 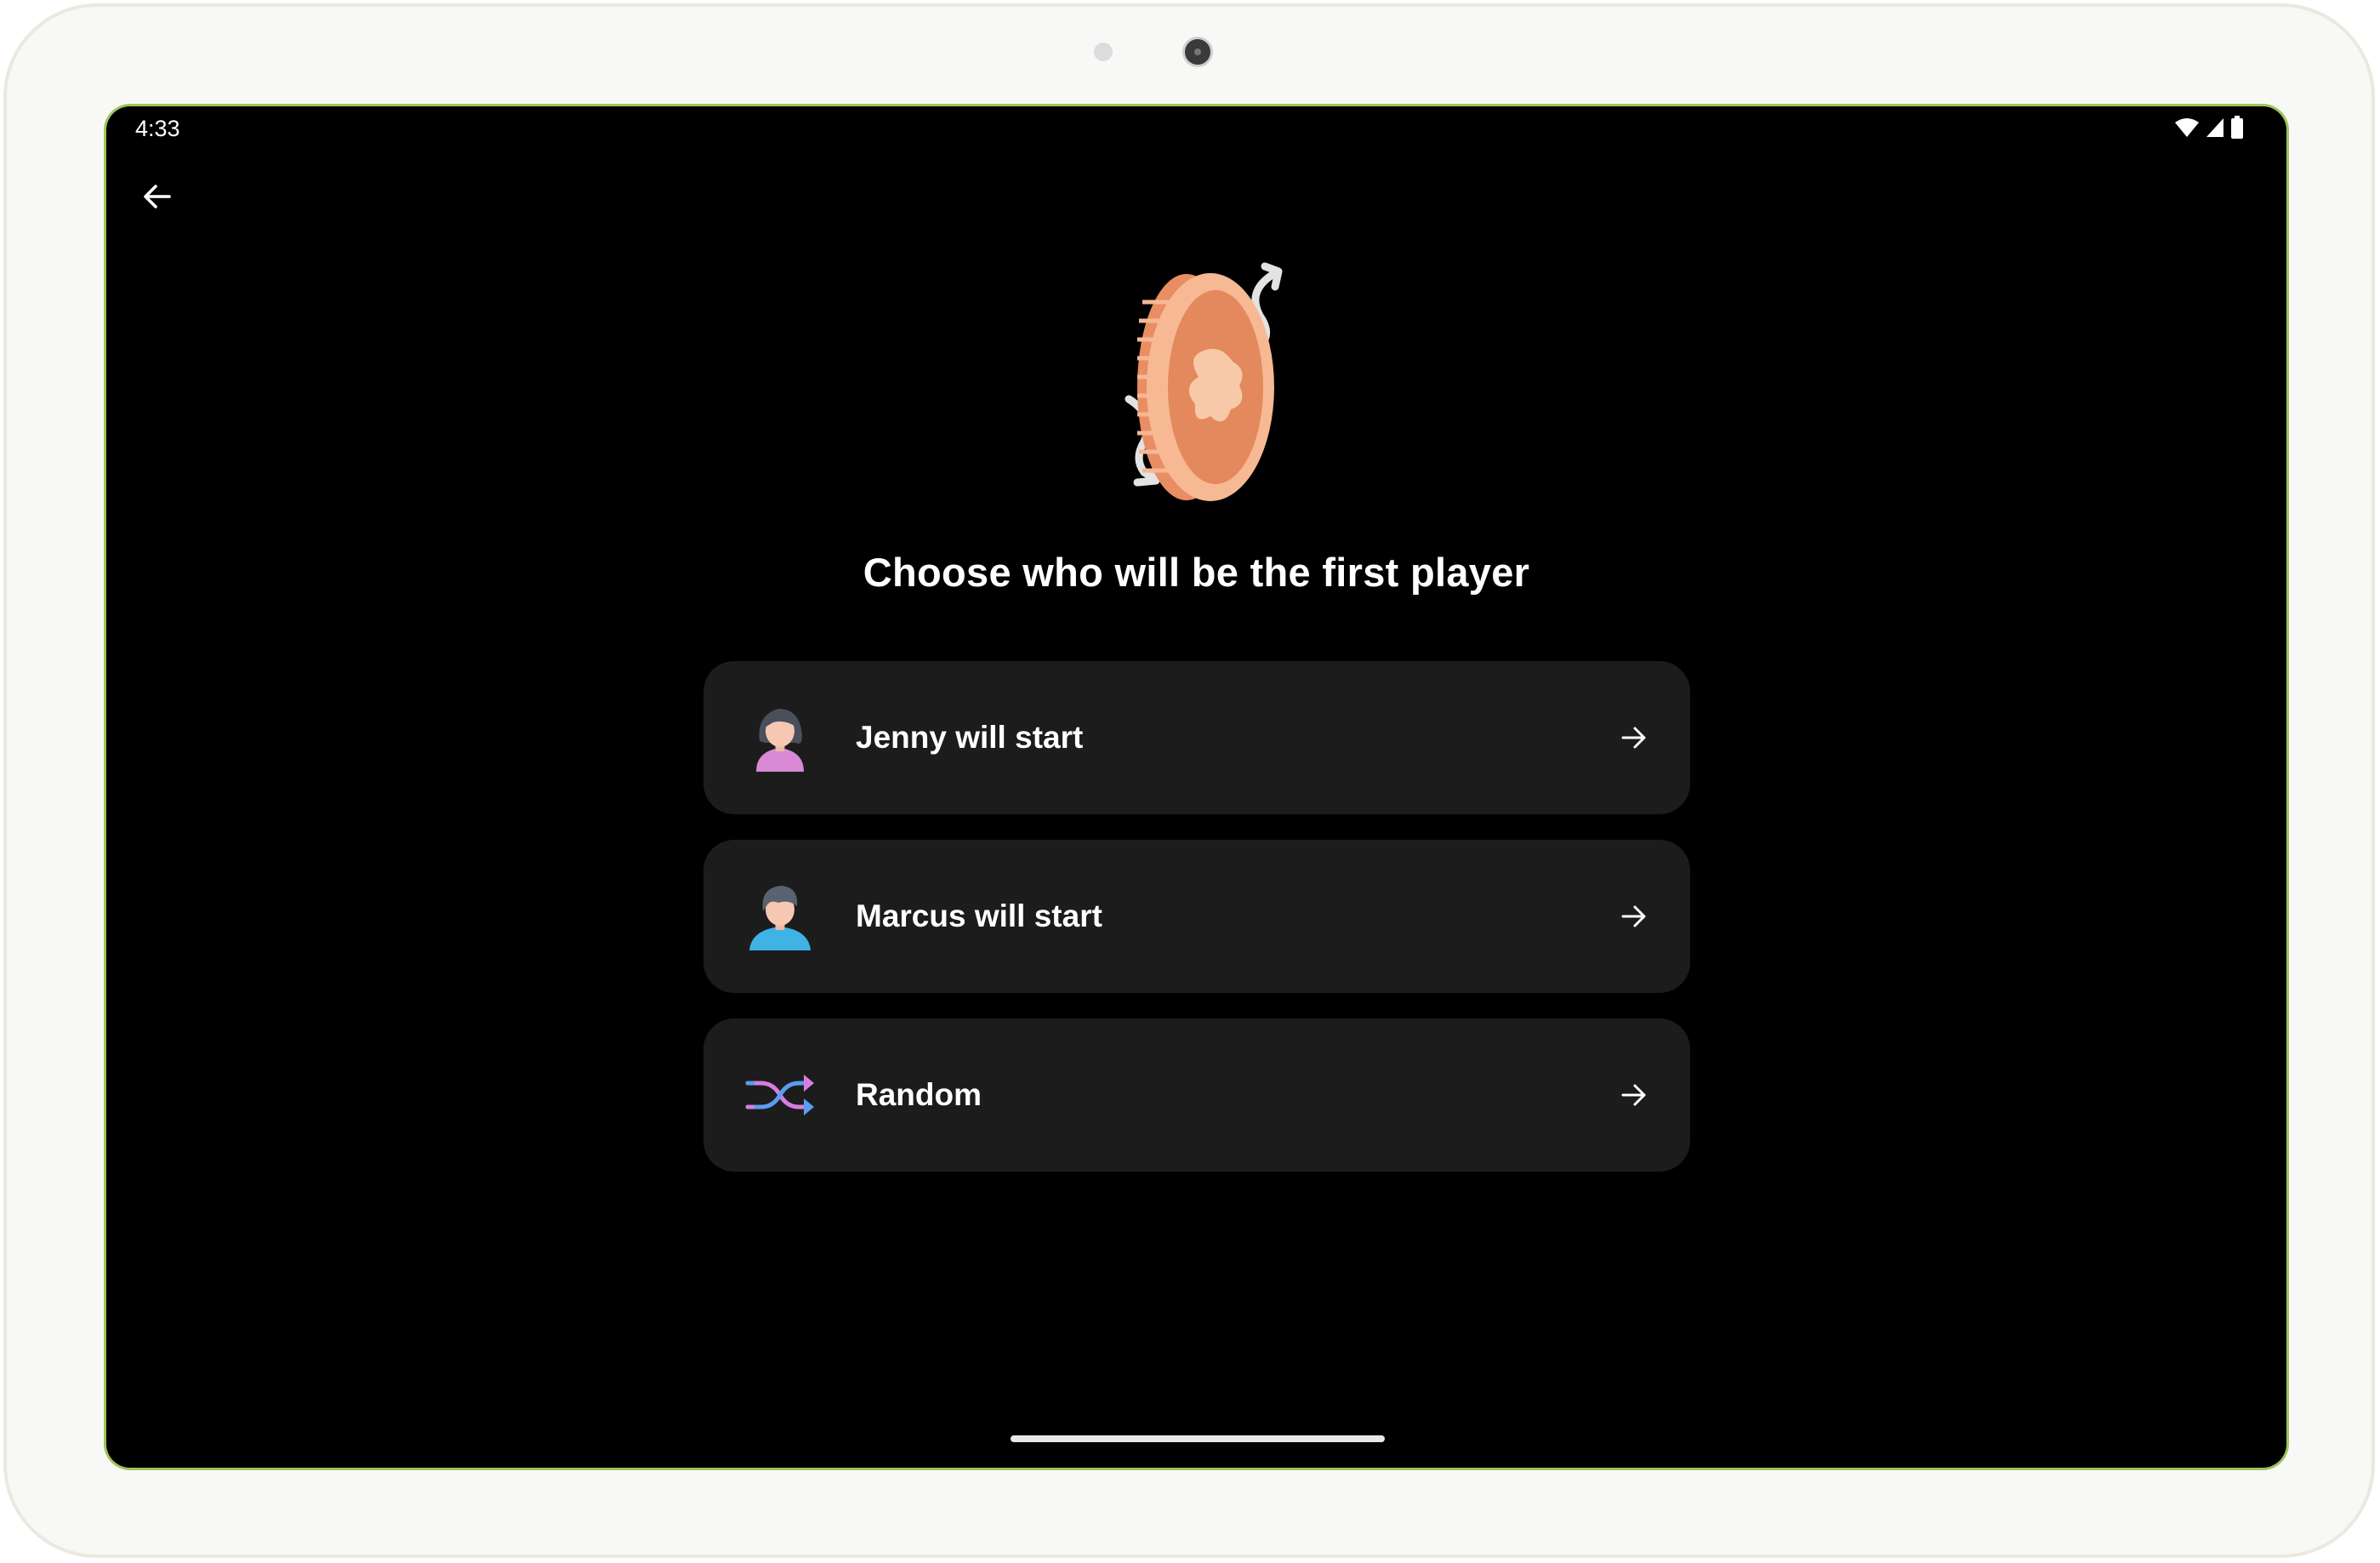 I want to click on coin-flip-icon, so click(x=1204, y=381).